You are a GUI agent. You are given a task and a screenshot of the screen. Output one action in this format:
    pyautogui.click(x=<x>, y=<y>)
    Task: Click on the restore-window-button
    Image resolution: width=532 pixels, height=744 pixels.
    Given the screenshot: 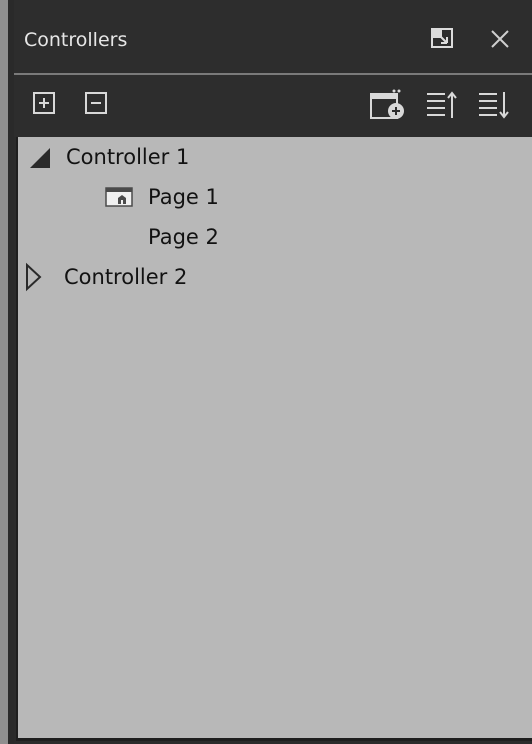 What is the action you would take?
    pyautogui.click(x=442, y=39)
    